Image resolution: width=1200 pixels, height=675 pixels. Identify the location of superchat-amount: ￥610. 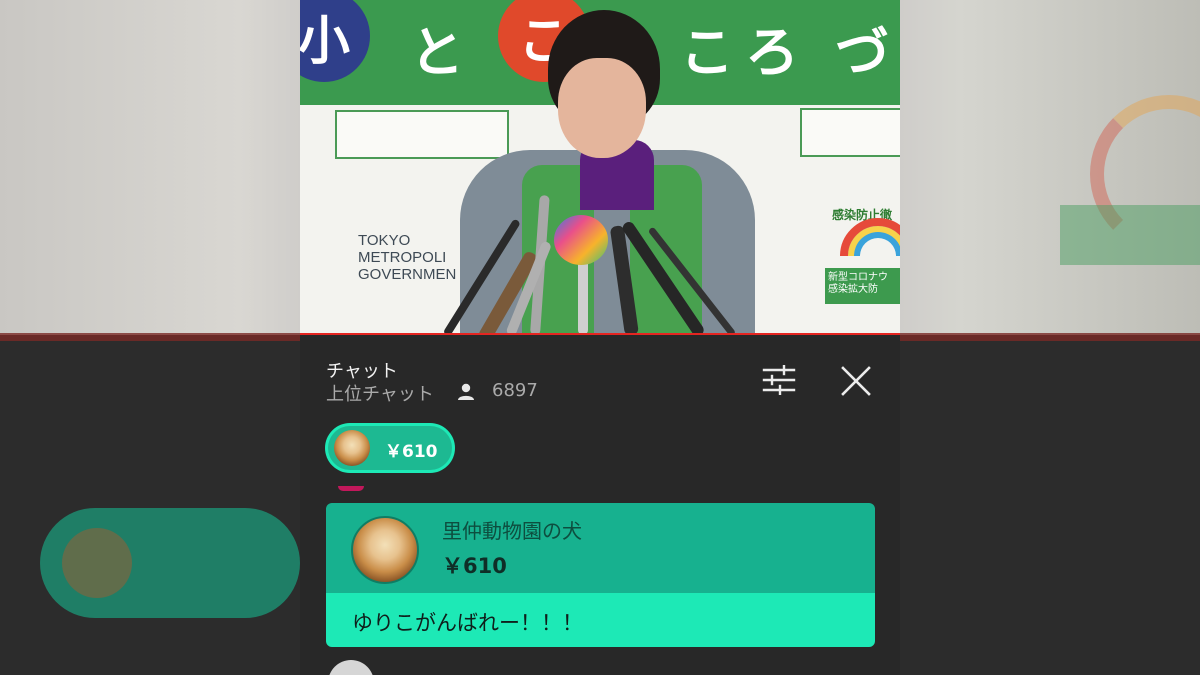
(474, 566).